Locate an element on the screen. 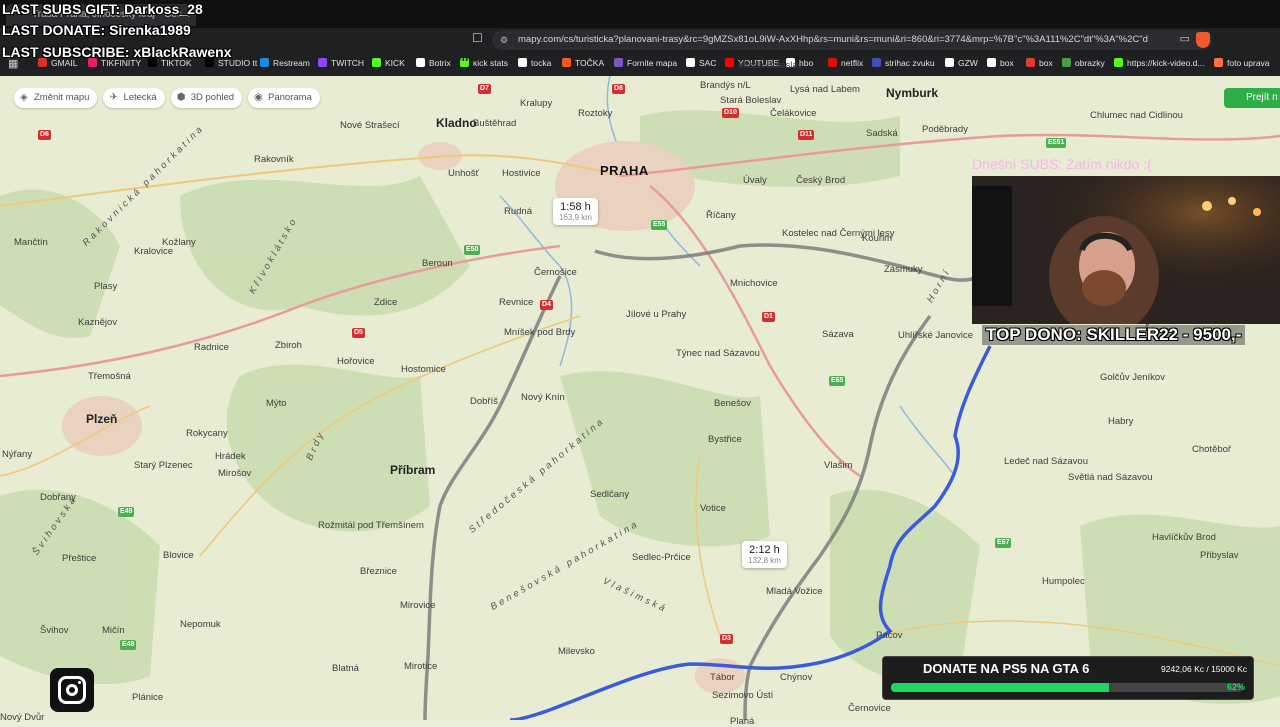 The image size is (1280, 727). map-place-label: Jílové u Prahy is located at coordinates (656, 314).